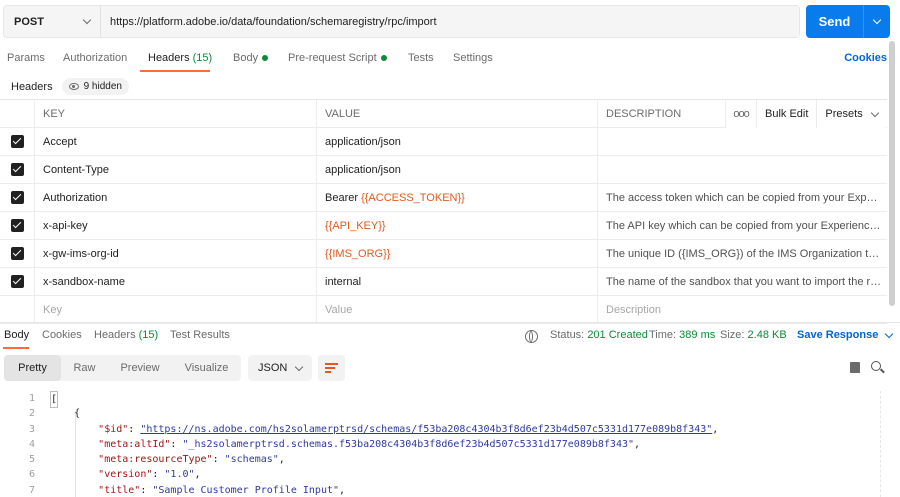 The height and width of the screenshot is (497, 900). Describe the element at coordinates (246, 58) in the screenshot. I see `tab-body-label: Body` at that location.